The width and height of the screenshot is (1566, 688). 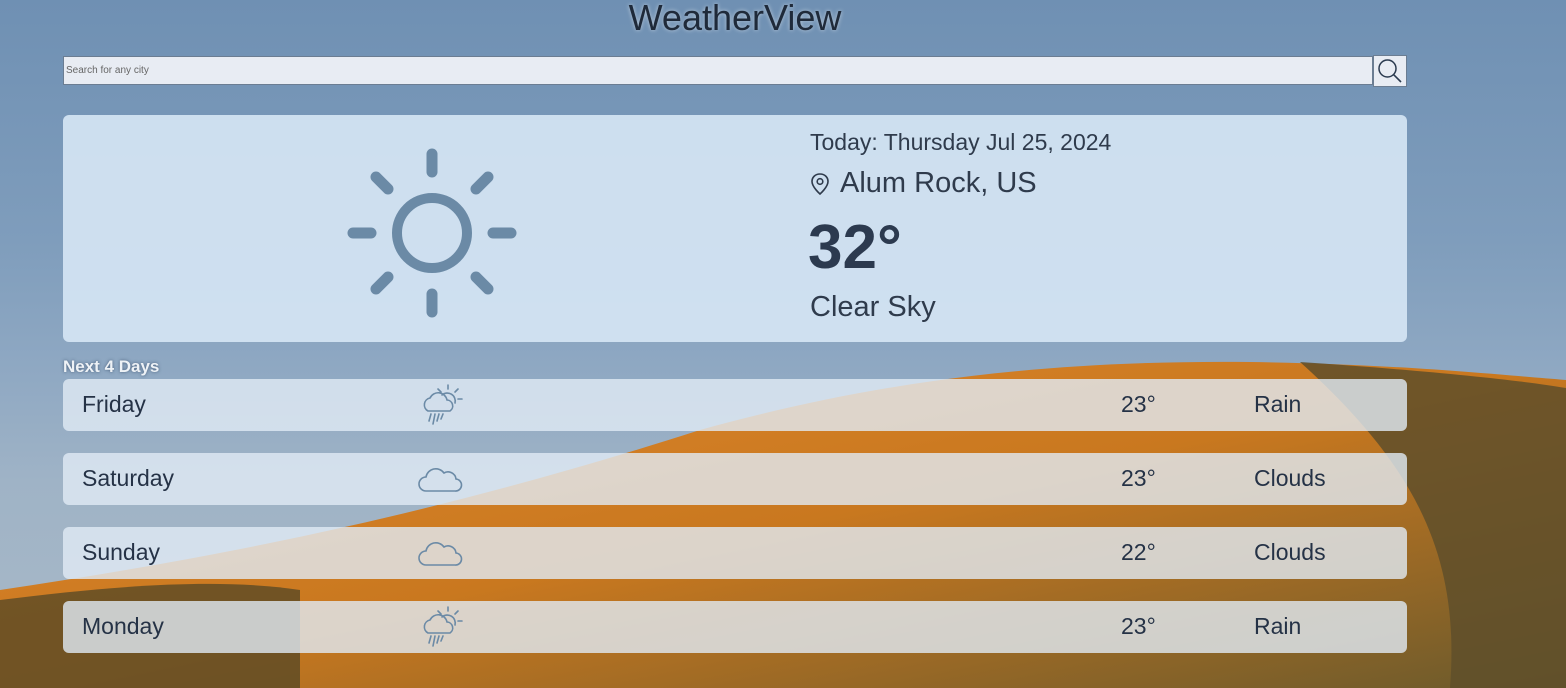 What do you see at coordinates (735, 479) in the screenshot?
I see `forecast-row: Saturday 23° Clouds` at bounding box center [735, 479].